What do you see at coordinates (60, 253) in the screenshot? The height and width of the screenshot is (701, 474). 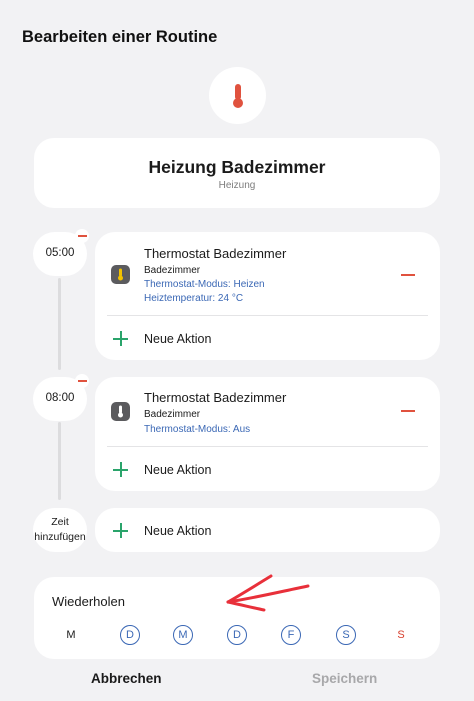 I see `time-label: 05:00` at bounding box center [60, 253].